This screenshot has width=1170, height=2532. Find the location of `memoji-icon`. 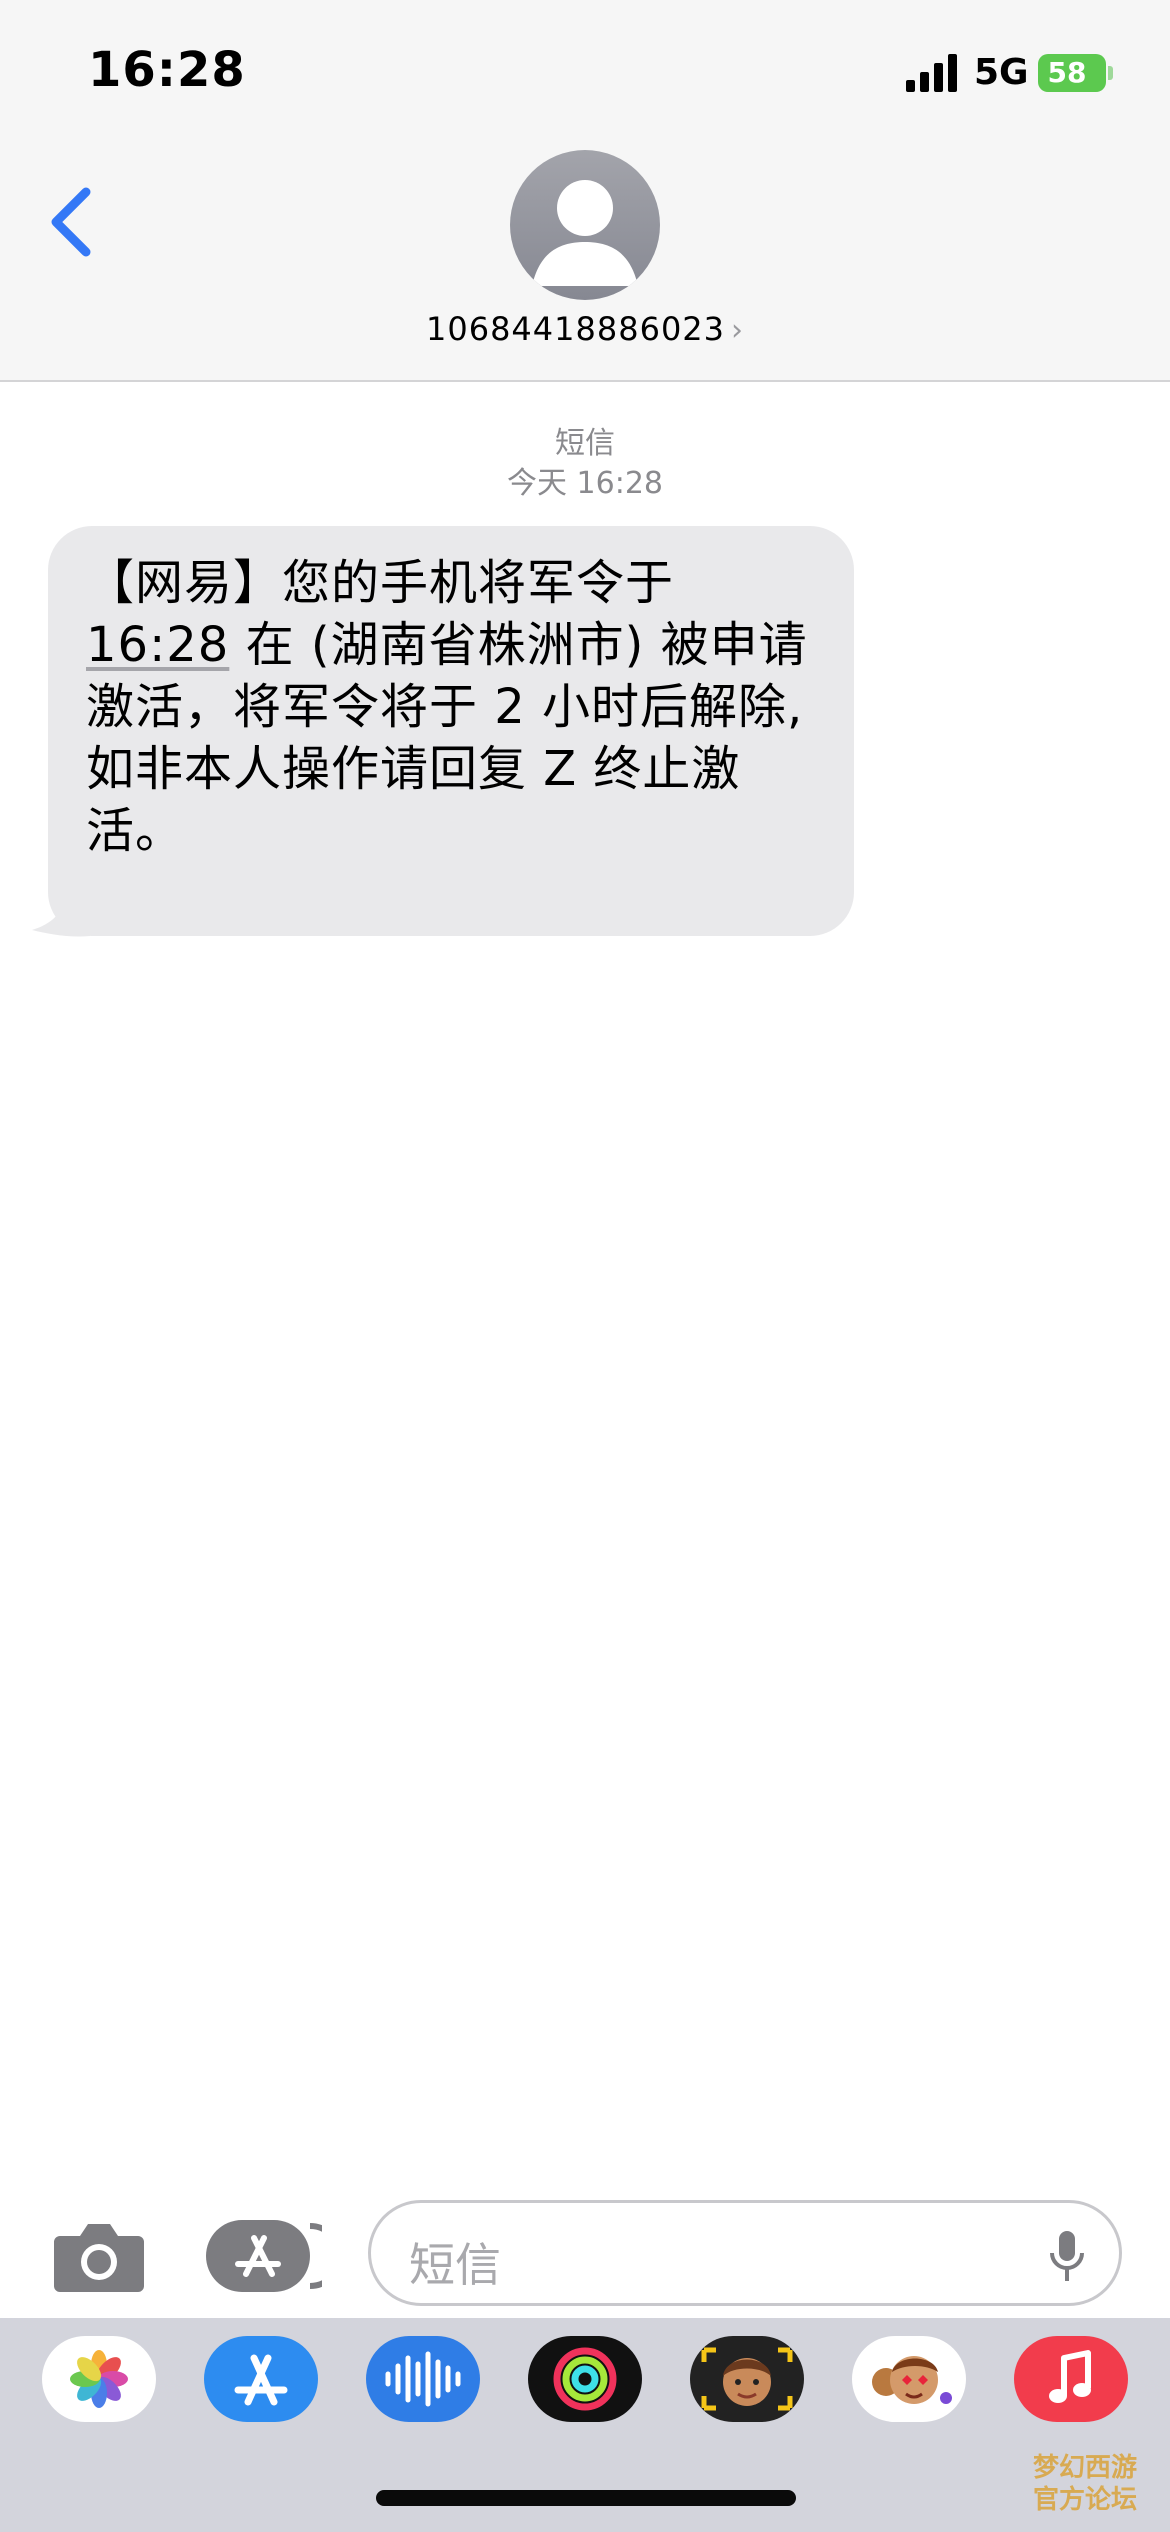

memoji-icon is located at coordinates (747, 2379).